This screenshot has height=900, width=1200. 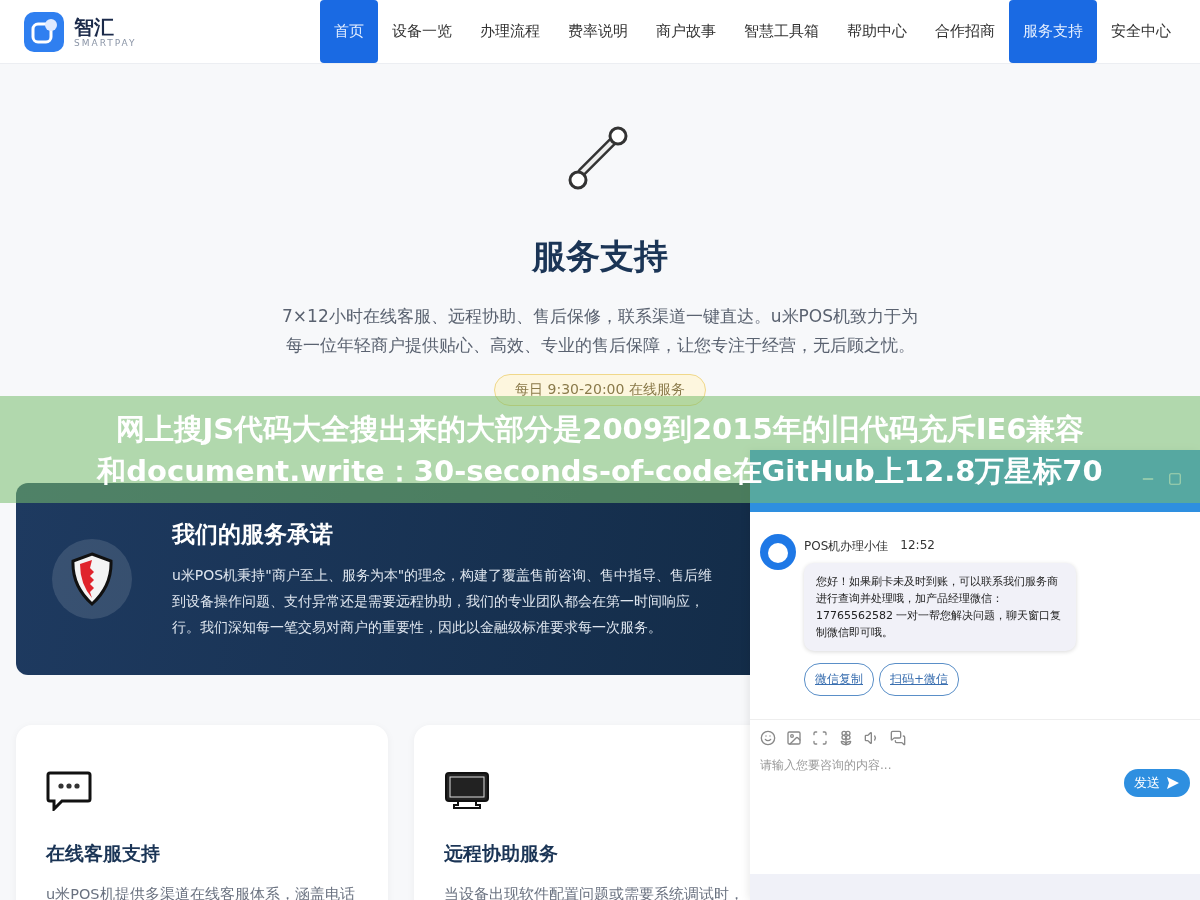 I want to click on shield-icon, so click(x=92, y=579).